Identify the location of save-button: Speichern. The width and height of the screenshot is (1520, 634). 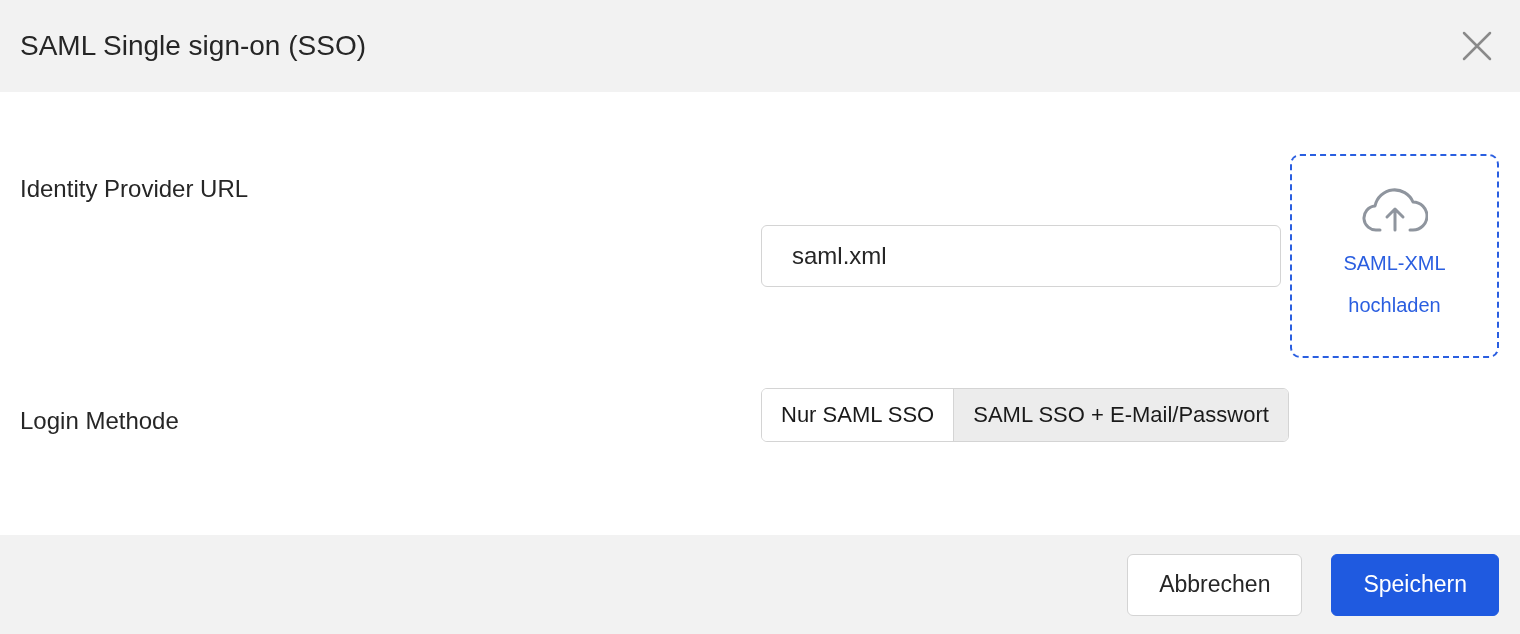
(1415, 584).